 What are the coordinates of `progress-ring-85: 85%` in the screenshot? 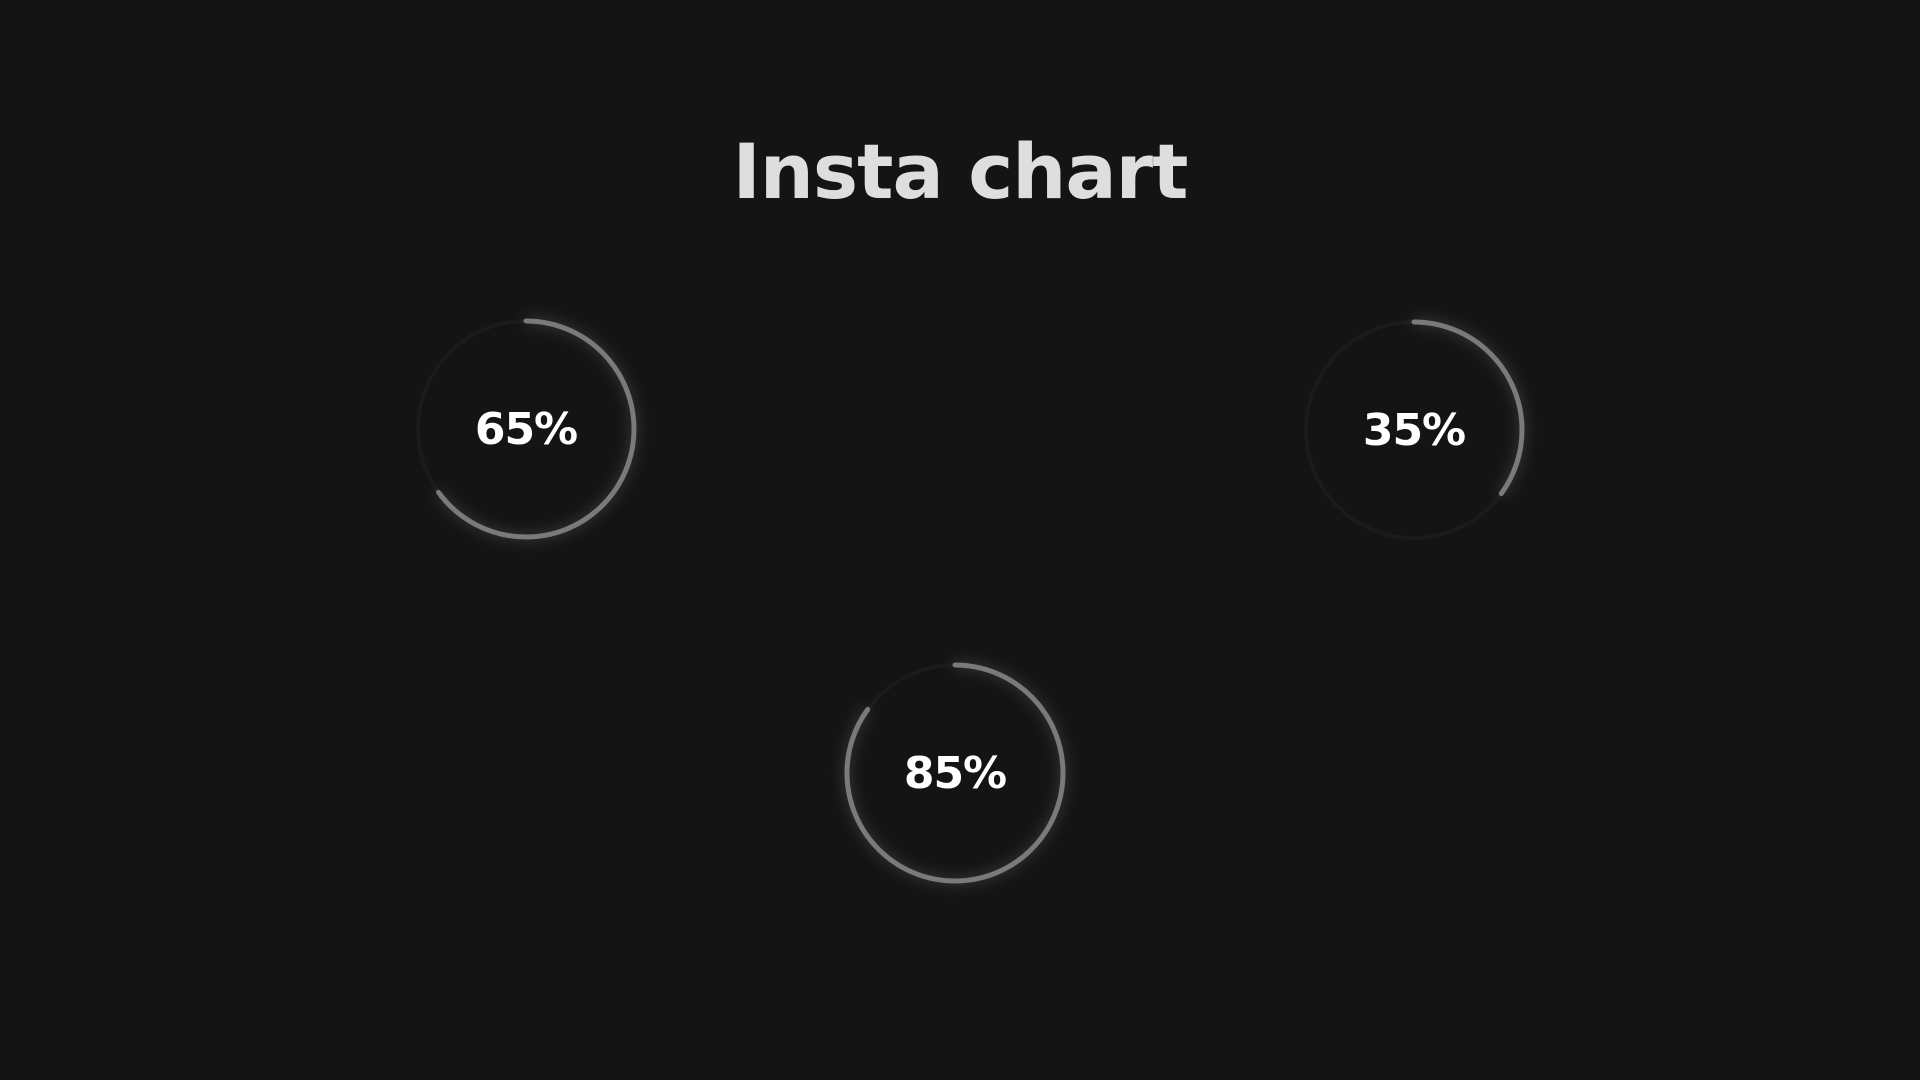 It's located at (955, 773).